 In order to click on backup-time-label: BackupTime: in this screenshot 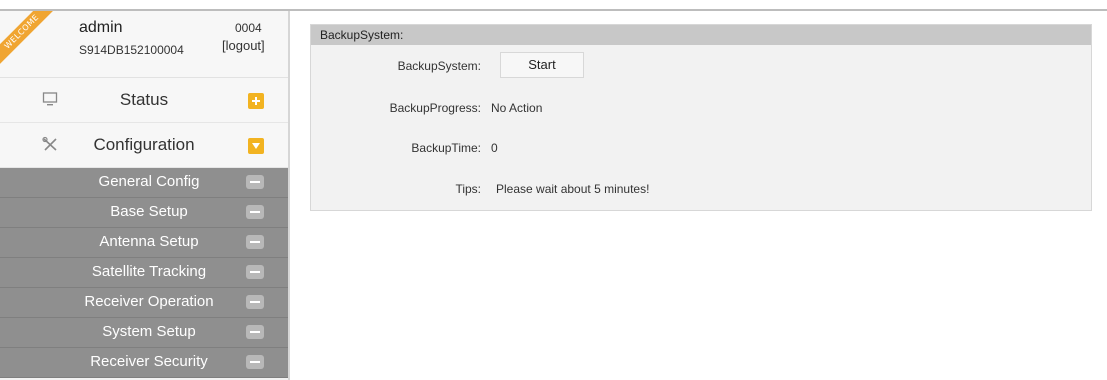, I will do `click(446, 148)`.